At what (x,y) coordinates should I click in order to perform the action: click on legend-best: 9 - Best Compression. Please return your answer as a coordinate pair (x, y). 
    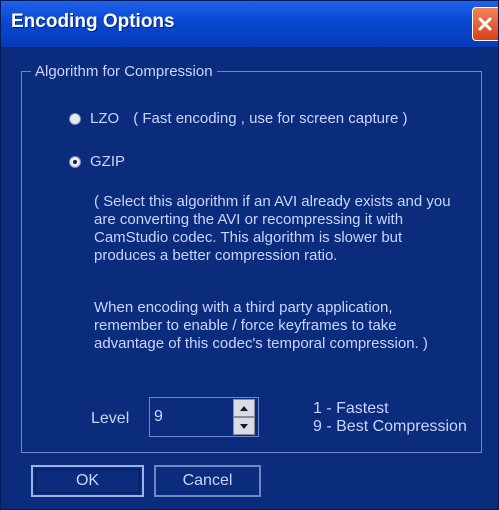
    Looking at the image, I should click on (390, 426).